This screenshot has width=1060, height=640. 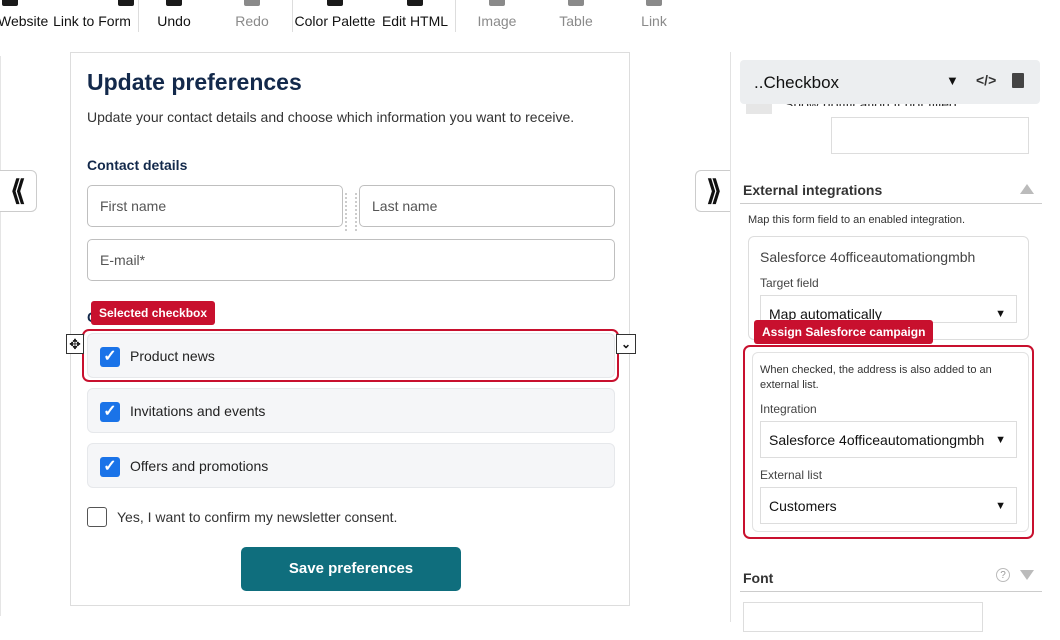 I want to click on collapse-right-panel-button: ⟫, so click(x=713, y=191).